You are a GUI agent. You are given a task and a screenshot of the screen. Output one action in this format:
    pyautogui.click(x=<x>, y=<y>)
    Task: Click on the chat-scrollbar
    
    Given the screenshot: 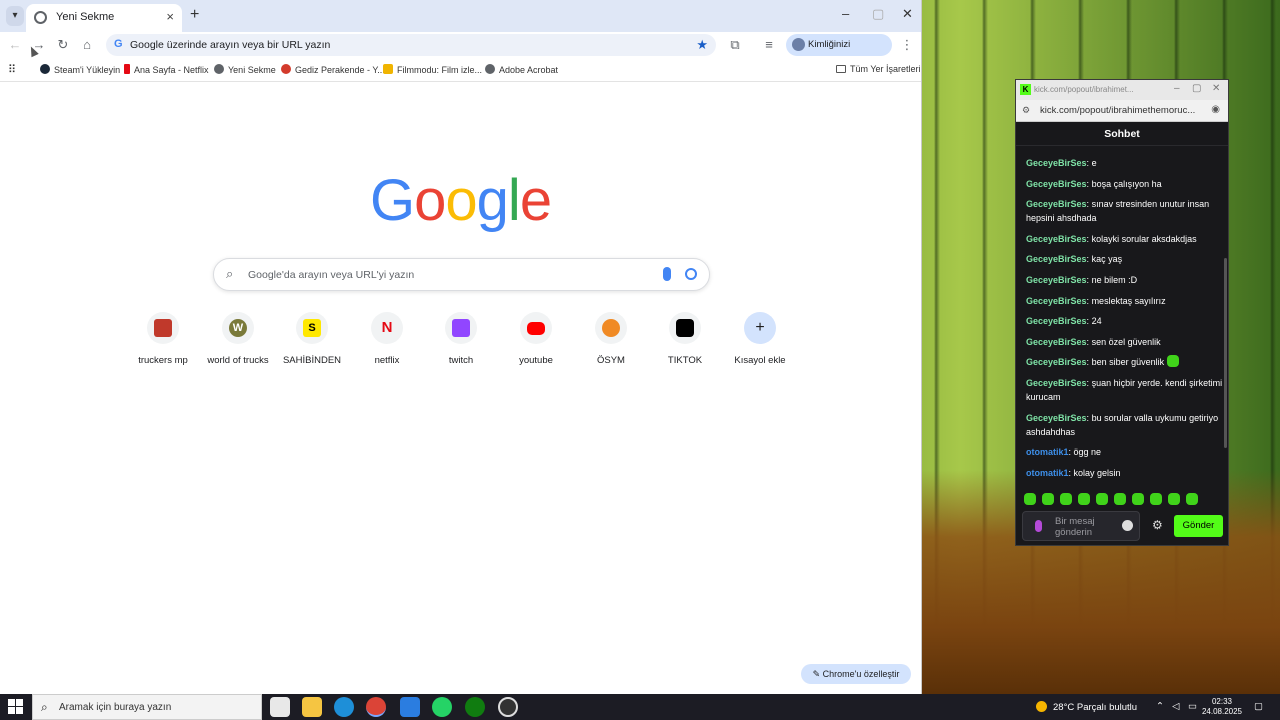 What is the action you would take?
    pyautogui.click(x=1225, y=353)
    